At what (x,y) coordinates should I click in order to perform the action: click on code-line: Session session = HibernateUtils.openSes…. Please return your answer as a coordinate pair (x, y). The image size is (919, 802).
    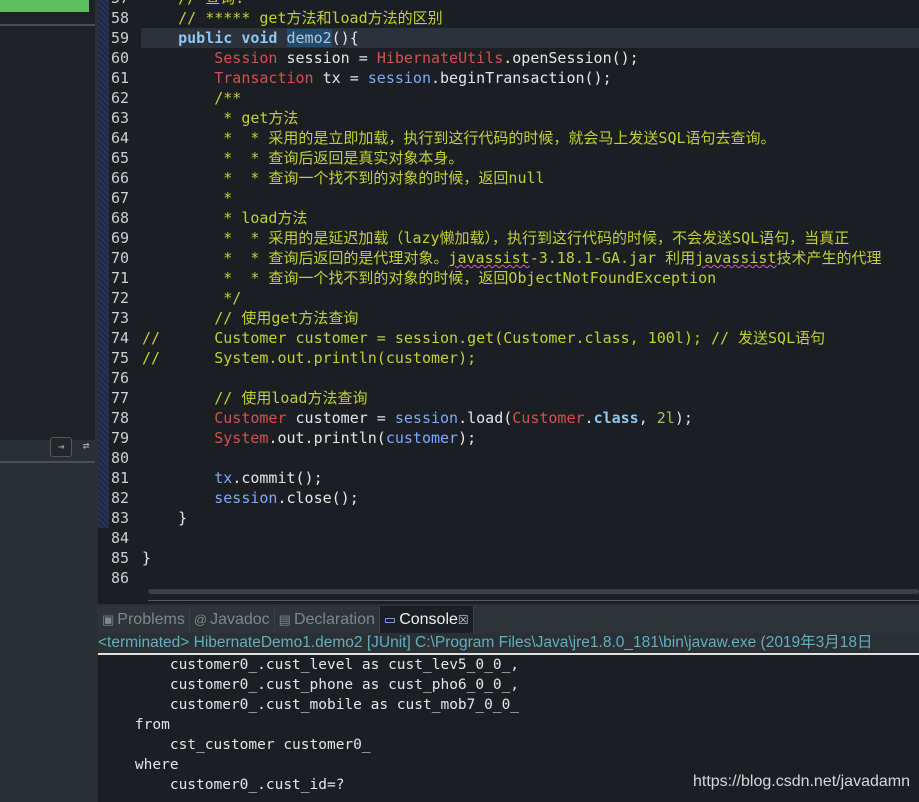
    Looking at the image, I should click on (390, 58).